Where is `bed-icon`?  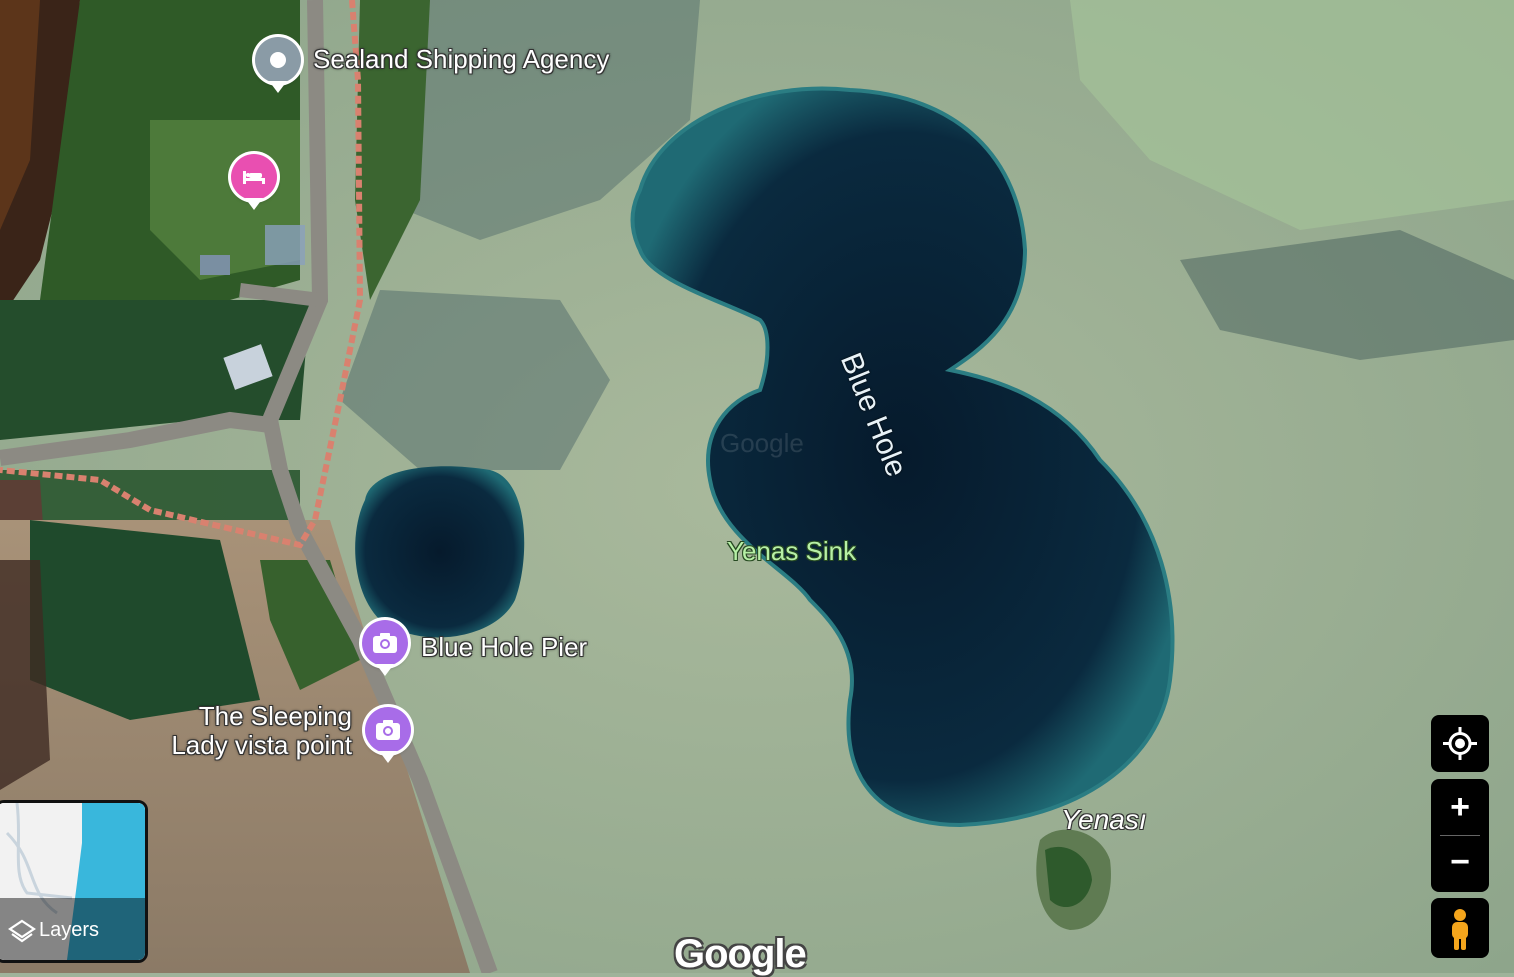
bed-icon is located at coordinates (254, 177).